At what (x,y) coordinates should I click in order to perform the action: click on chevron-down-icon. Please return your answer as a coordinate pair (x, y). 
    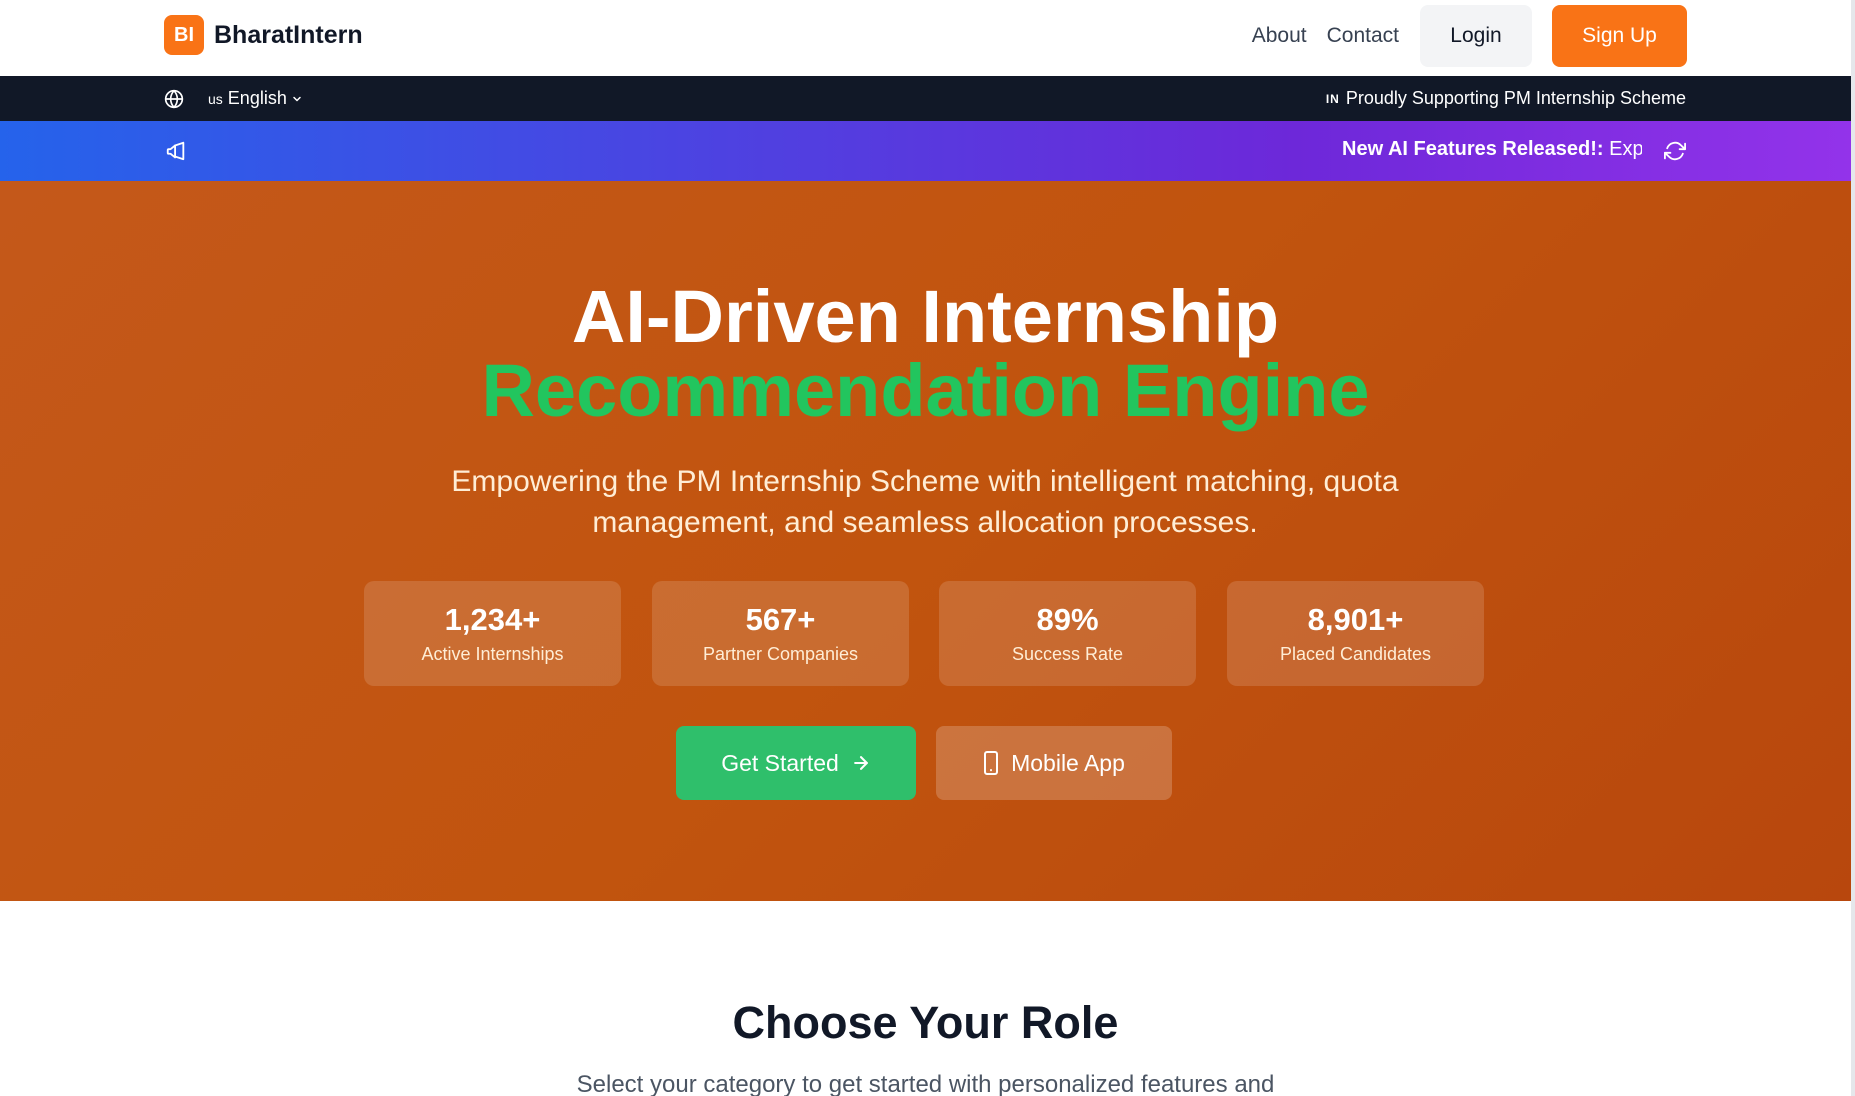
    Looking at the image, I should click on (297, 98).